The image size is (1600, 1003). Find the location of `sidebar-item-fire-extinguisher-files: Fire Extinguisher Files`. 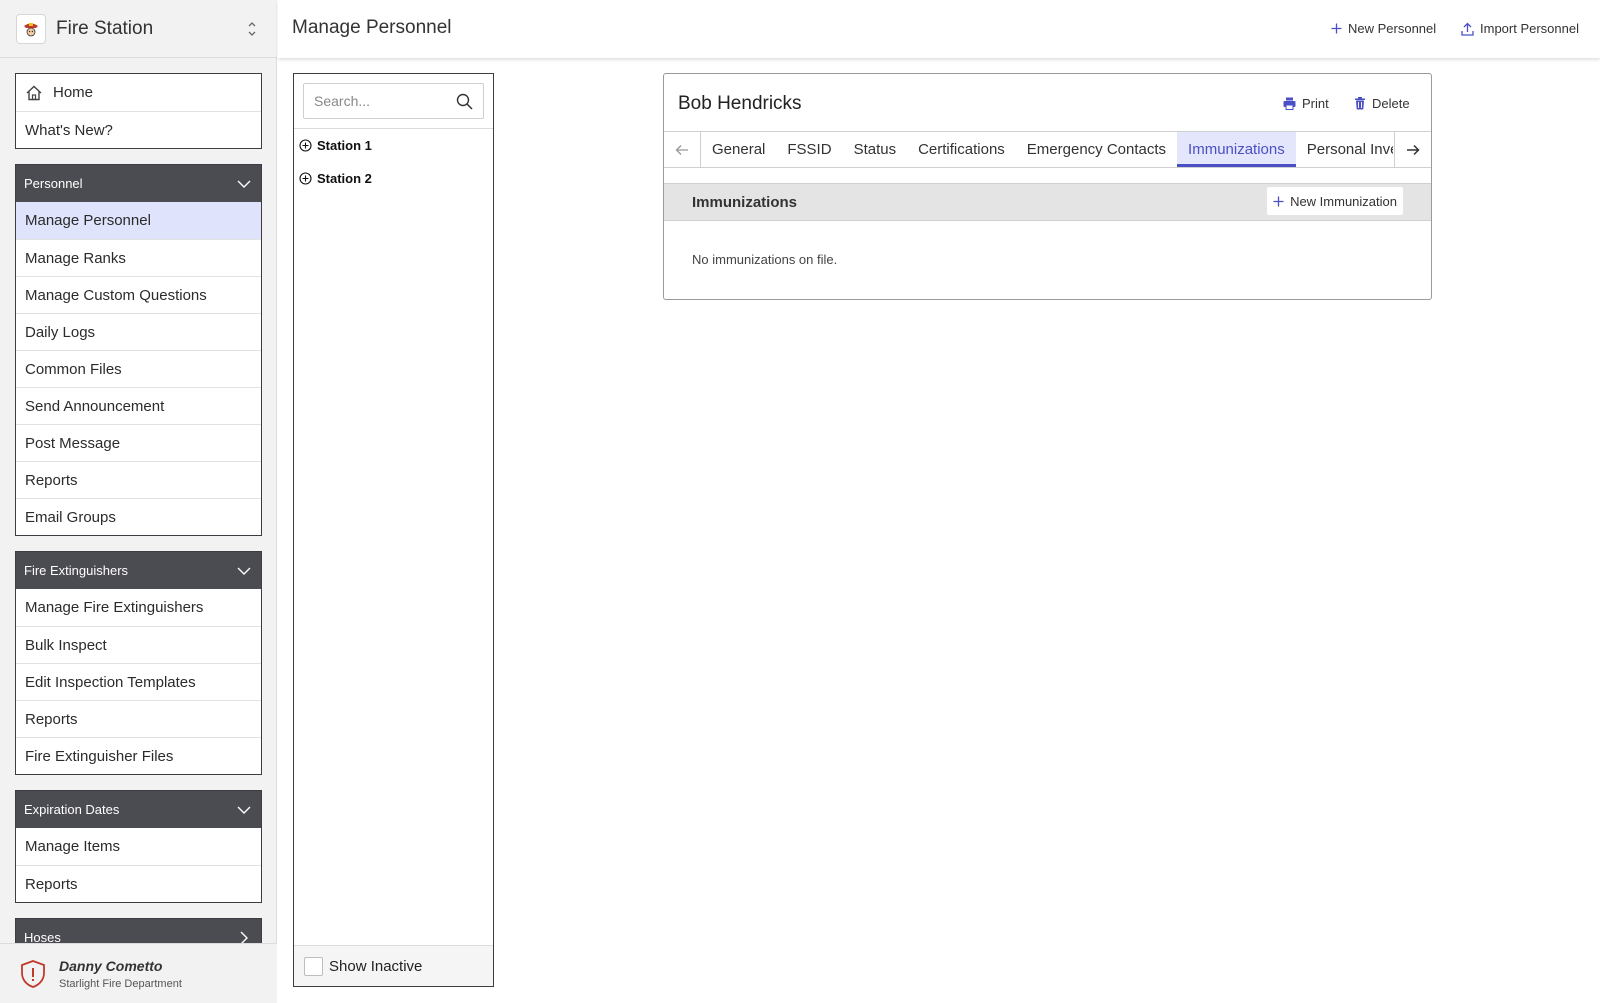

sidebar-item-fire-extinguisher-files: Fire Extinguisher Files is located at coordinates (138, 755).